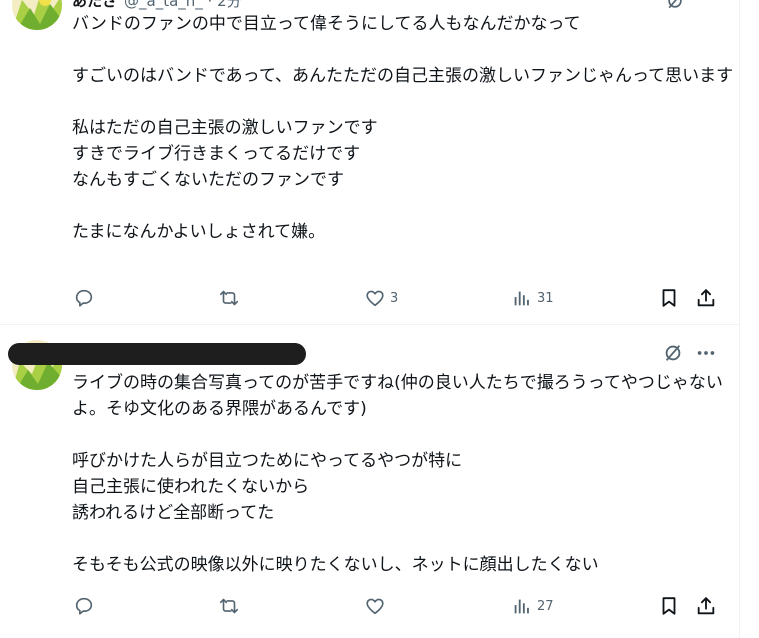  I want to click on view-count: 31, so click(545, 298).